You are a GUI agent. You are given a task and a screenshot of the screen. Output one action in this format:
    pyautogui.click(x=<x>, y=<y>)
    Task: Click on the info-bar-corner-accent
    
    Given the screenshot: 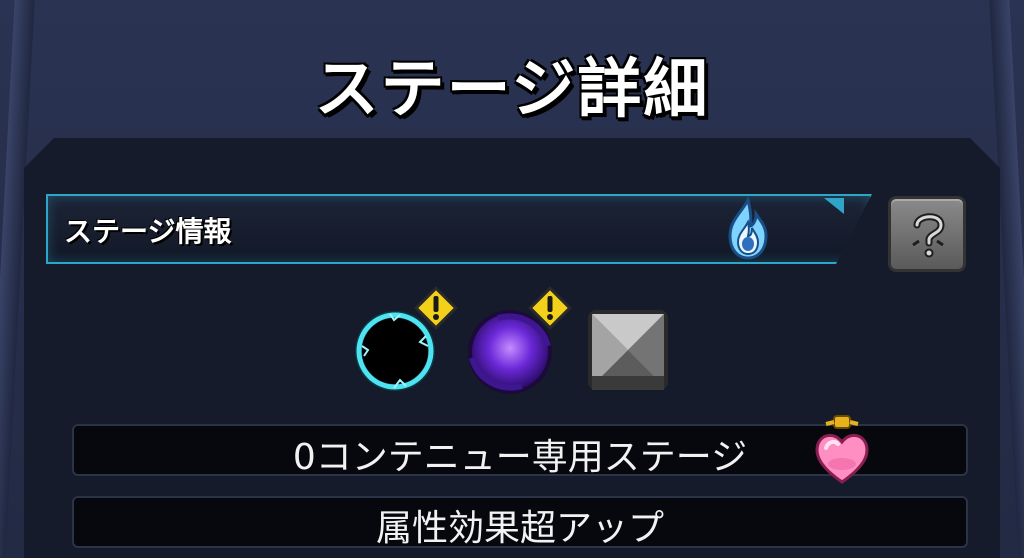 What is the action you would take?
    pyautogui.click(x=834, y=206)
    